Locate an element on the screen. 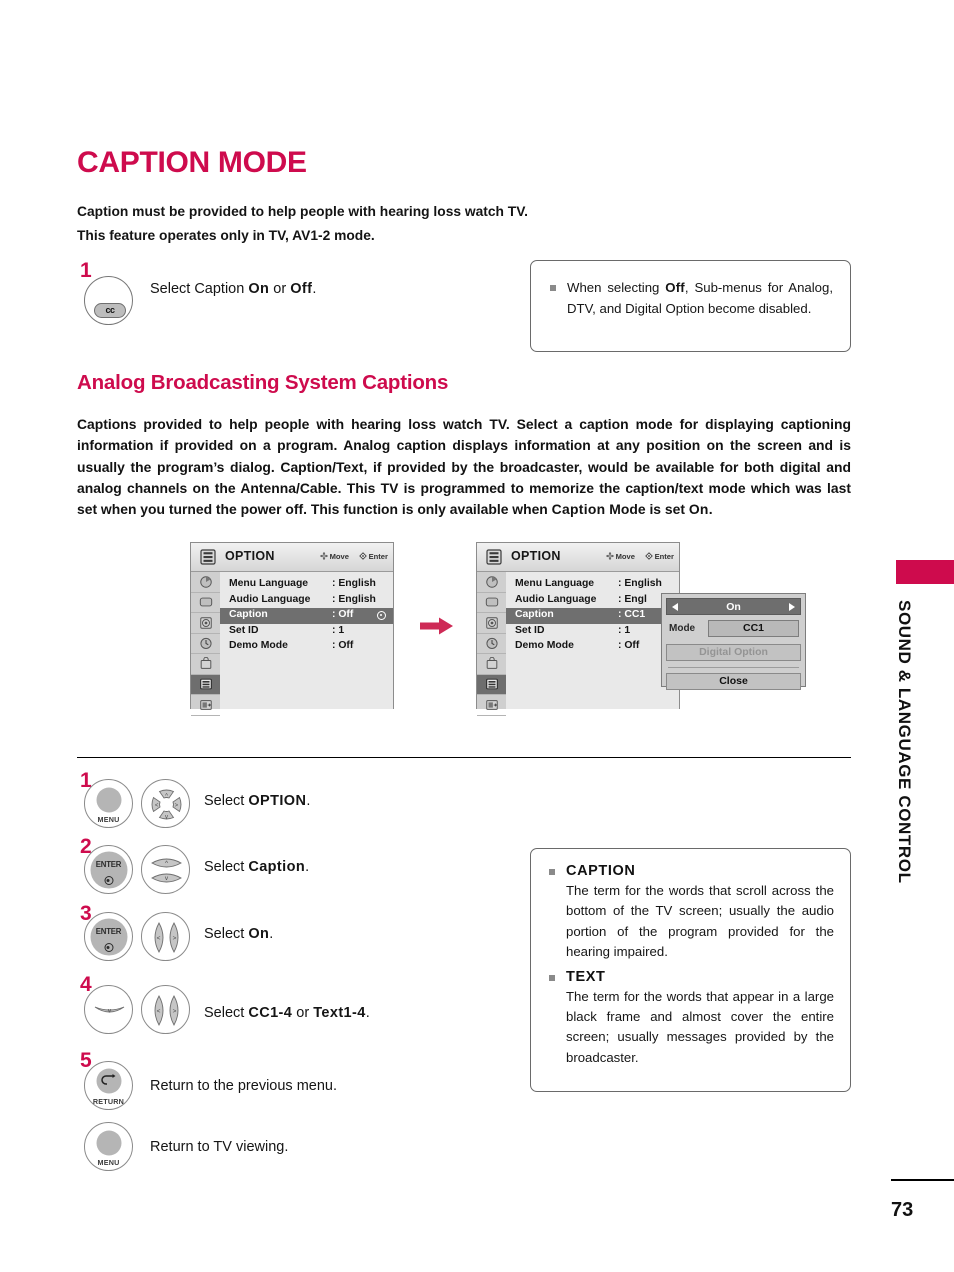 The image size is (954, 1272). caption-mode-value: CC1 is located at coordinates (753, 628).